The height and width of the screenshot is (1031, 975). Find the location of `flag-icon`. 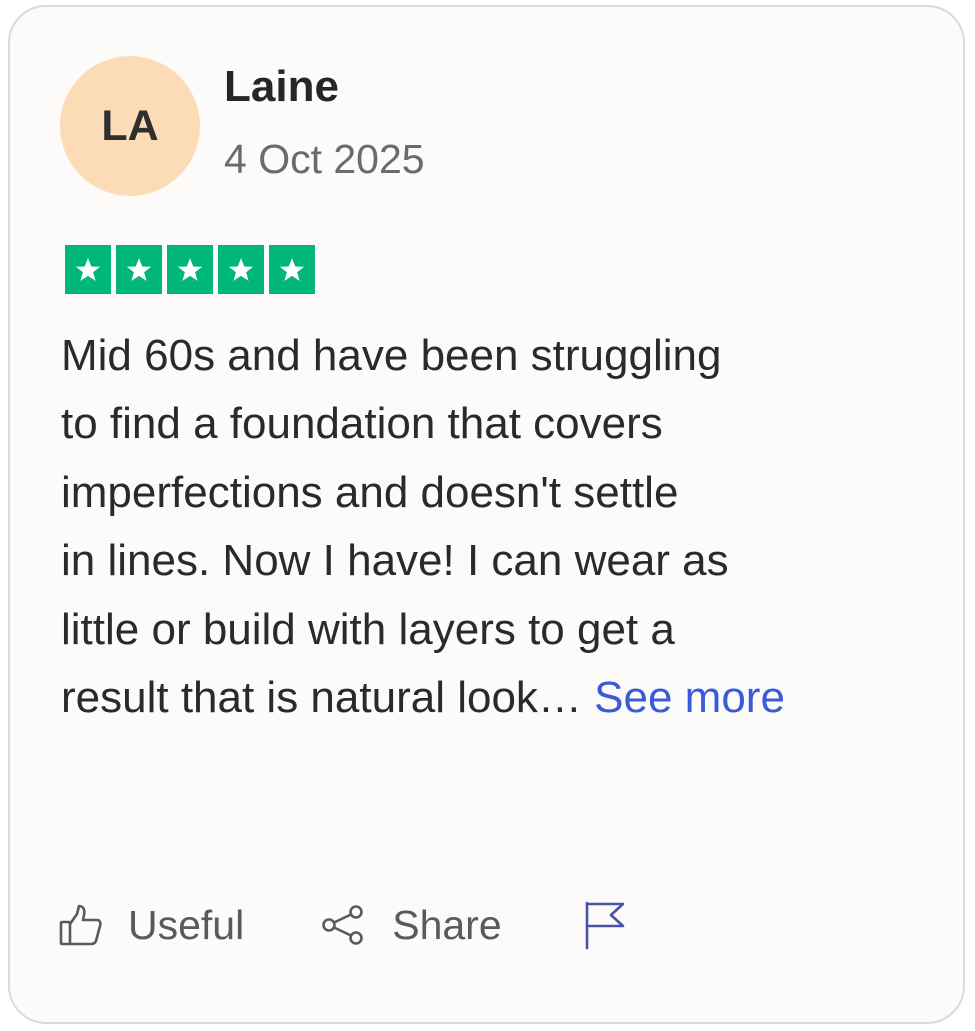

flag-icon is located at coordinates (605, 925).